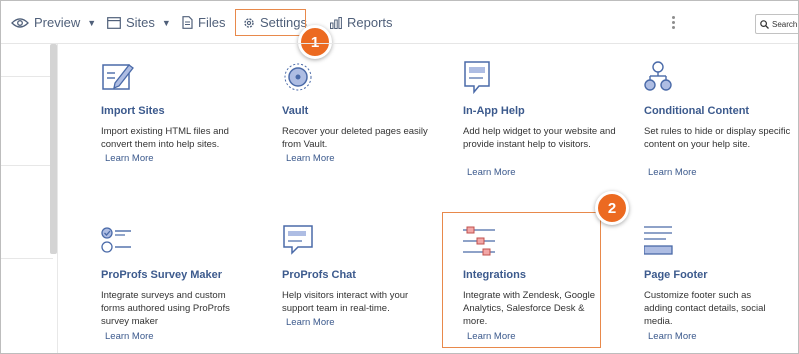 The image size is (799, 354). I want to click on import-sites-icon, so click(118, 77).